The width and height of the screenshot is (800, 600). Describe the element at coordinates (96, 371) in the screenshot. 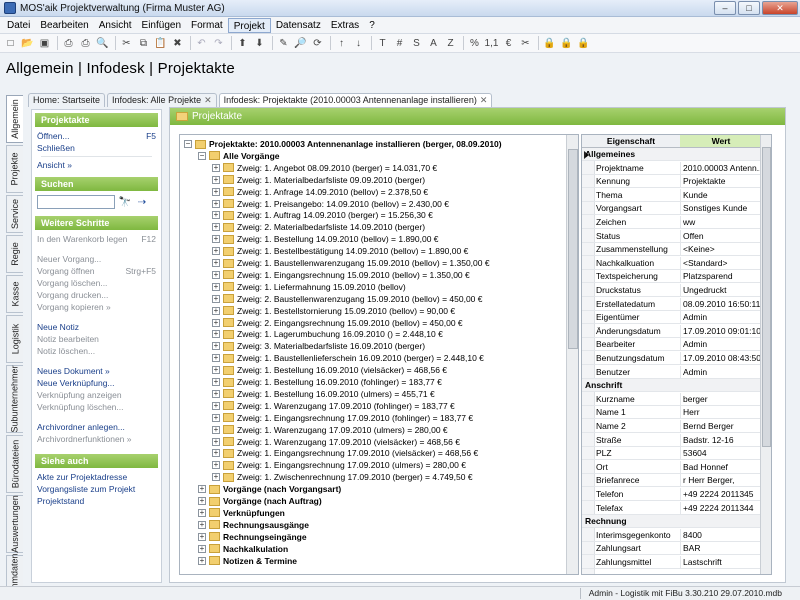

I see `step-item: Neues Dokument »` at that location.